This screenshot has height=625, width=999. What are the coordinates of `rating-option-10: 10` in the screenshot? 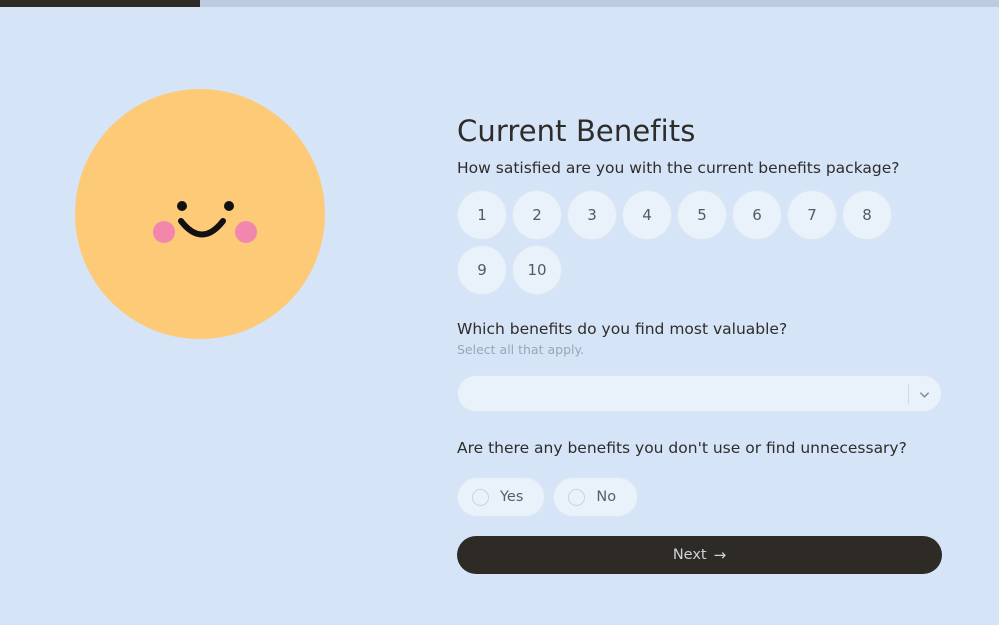 It's located at (537, 270).